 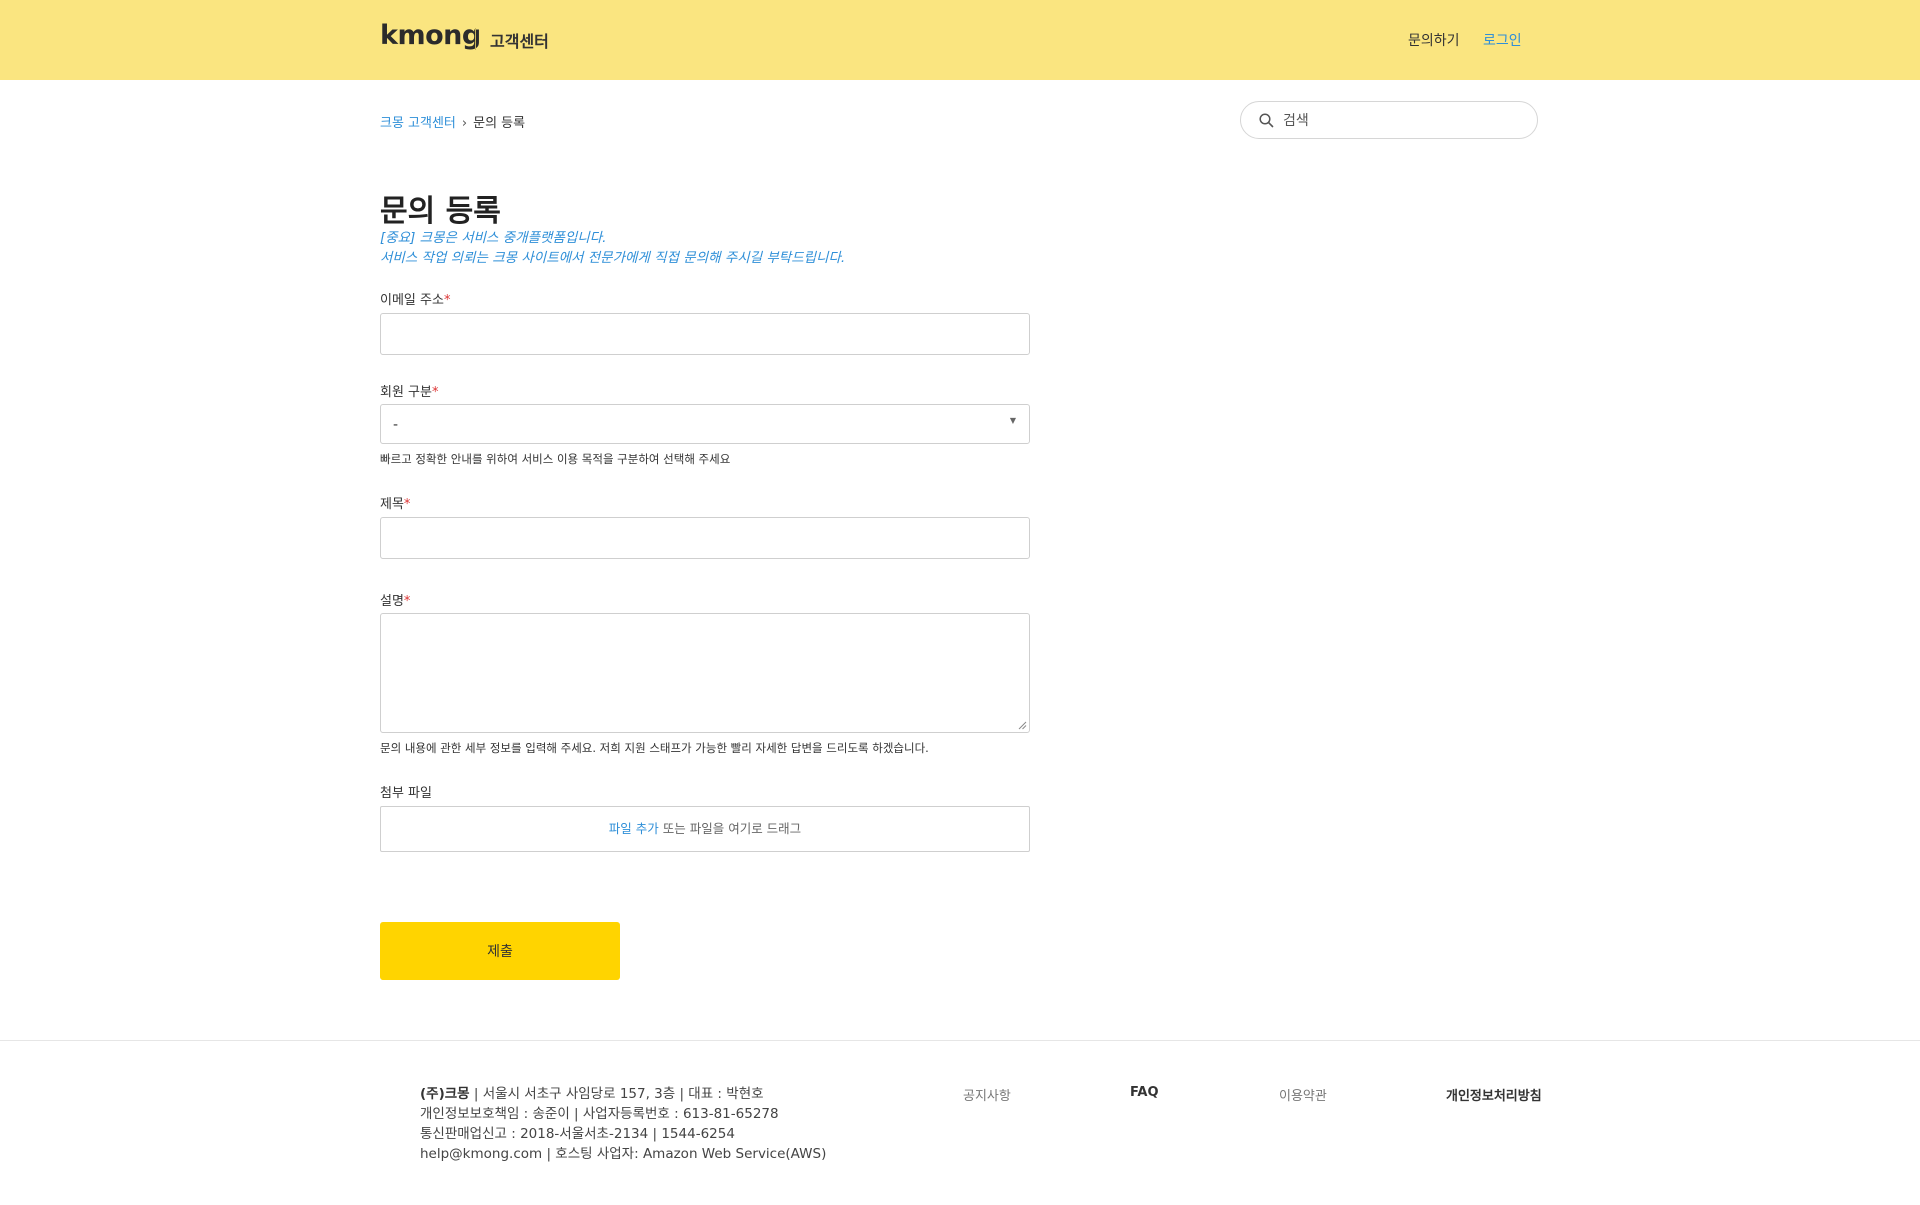 What do you see at coordinates (634, 828) in the screenshot?
I see `add-file-link: 파일 추가` at bounding box center [634, 828].